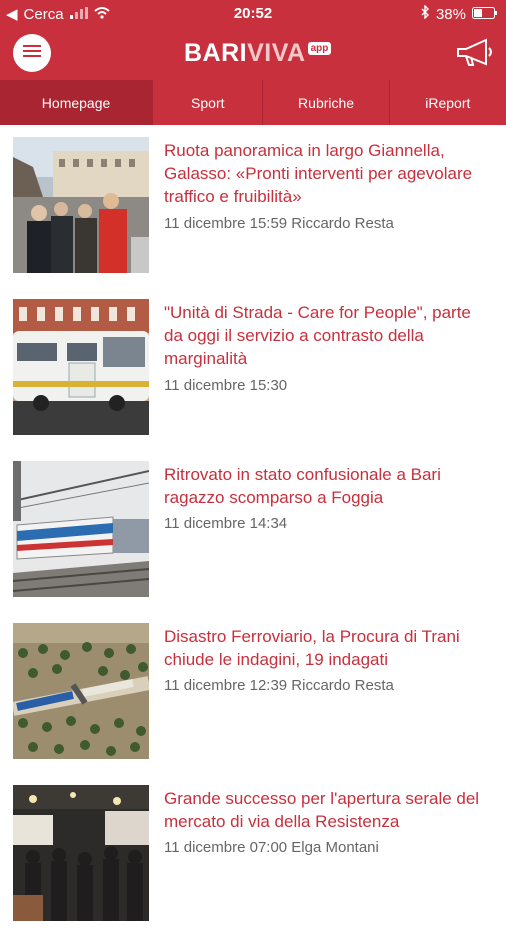  Describe the element at coordinates (279, 223) in the screenshot. I see `article-meta: 11 dicembre 15:59 Riccardo Resta` at that location.